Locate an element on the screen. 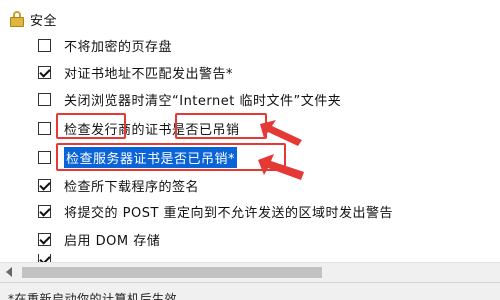  scroll-left-icon is located at coordinates (9, 272).